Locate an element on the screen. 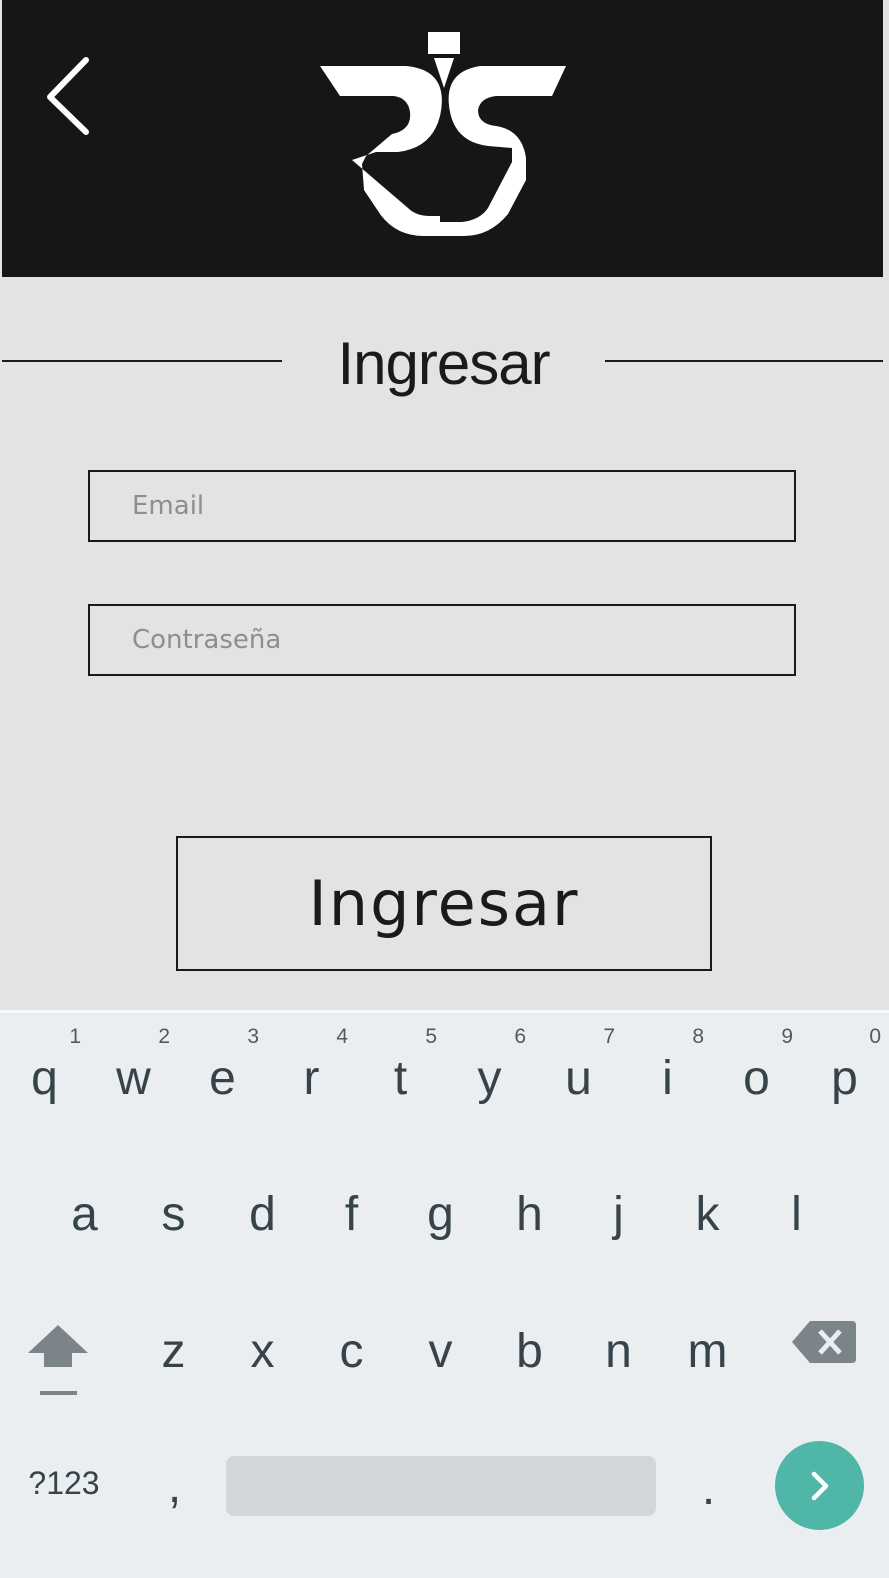  shift-key is located at coordinates (58, 1363).